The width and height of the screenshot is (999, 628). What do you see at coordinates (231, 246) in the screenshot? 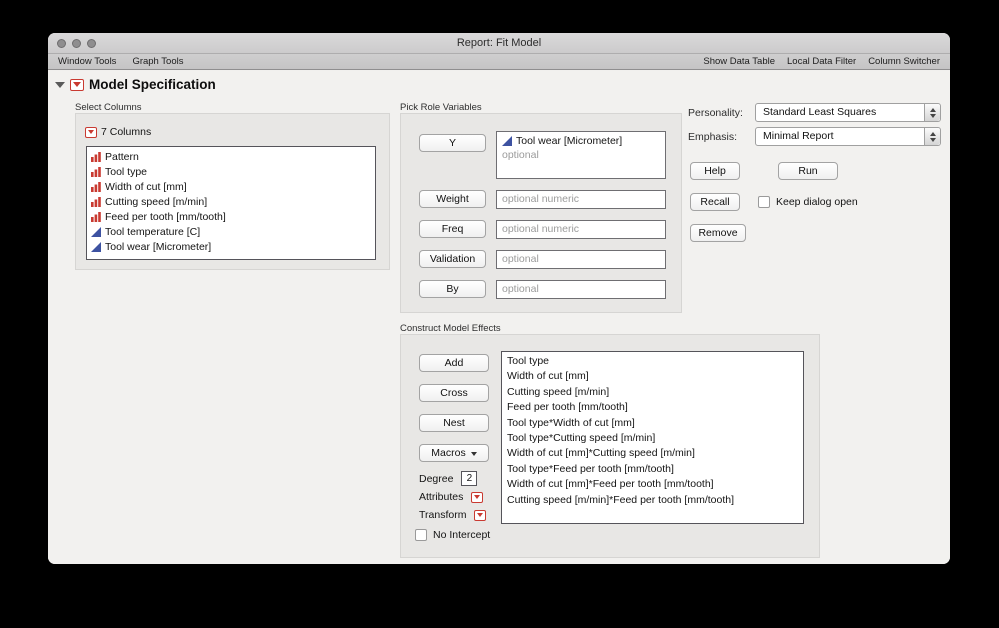
I see `column-list-item: Tool wear [Micrometer]` at bounding box center [231, 246].